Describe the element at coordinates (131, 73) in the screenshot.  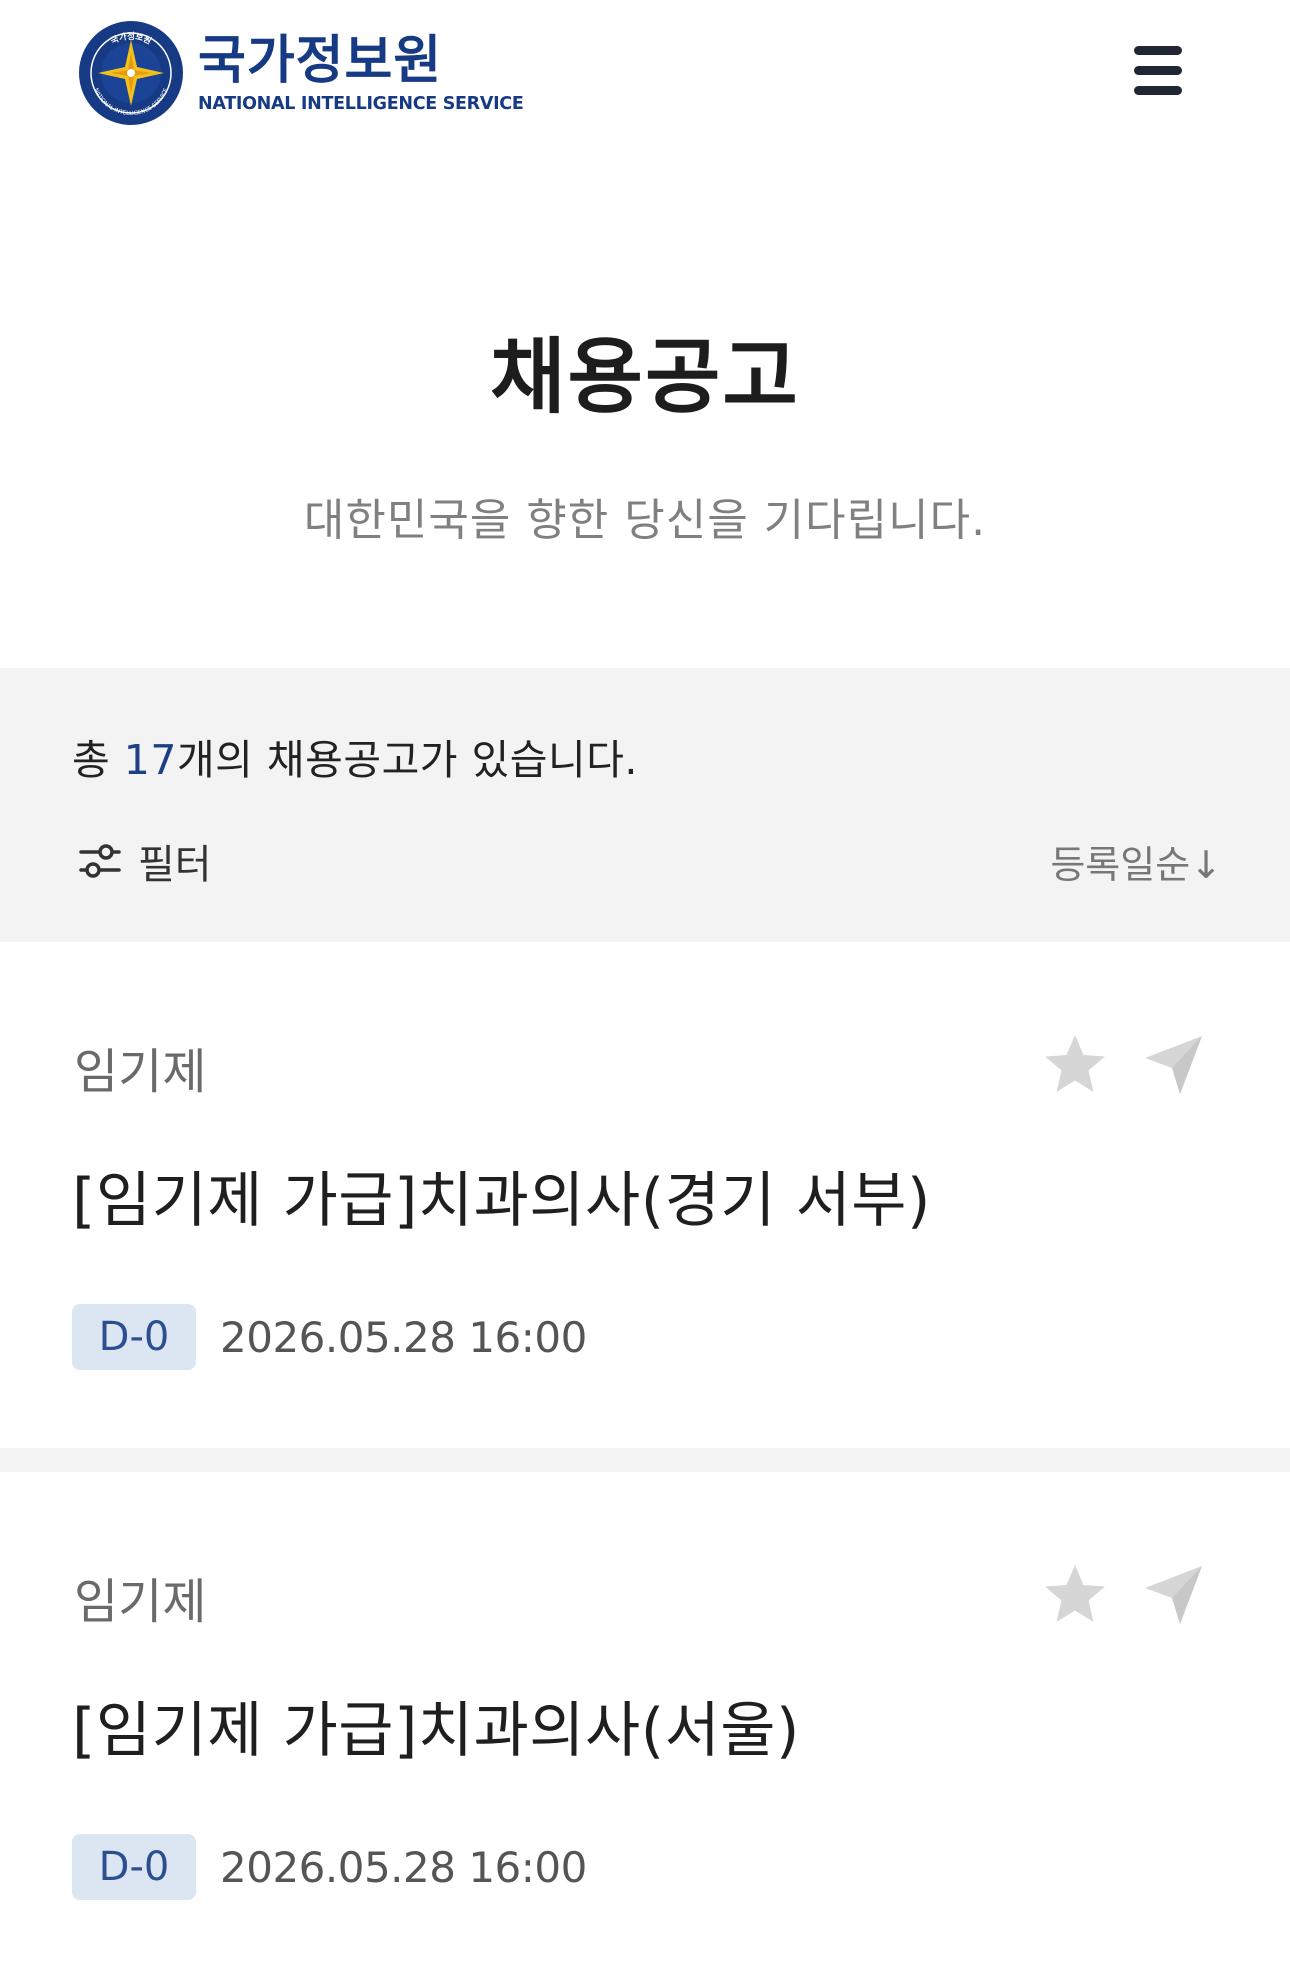
I see `nis-emblem-icon: 국가정보원 NATIONAL INTELLIGENCE SERVICE` at that location.